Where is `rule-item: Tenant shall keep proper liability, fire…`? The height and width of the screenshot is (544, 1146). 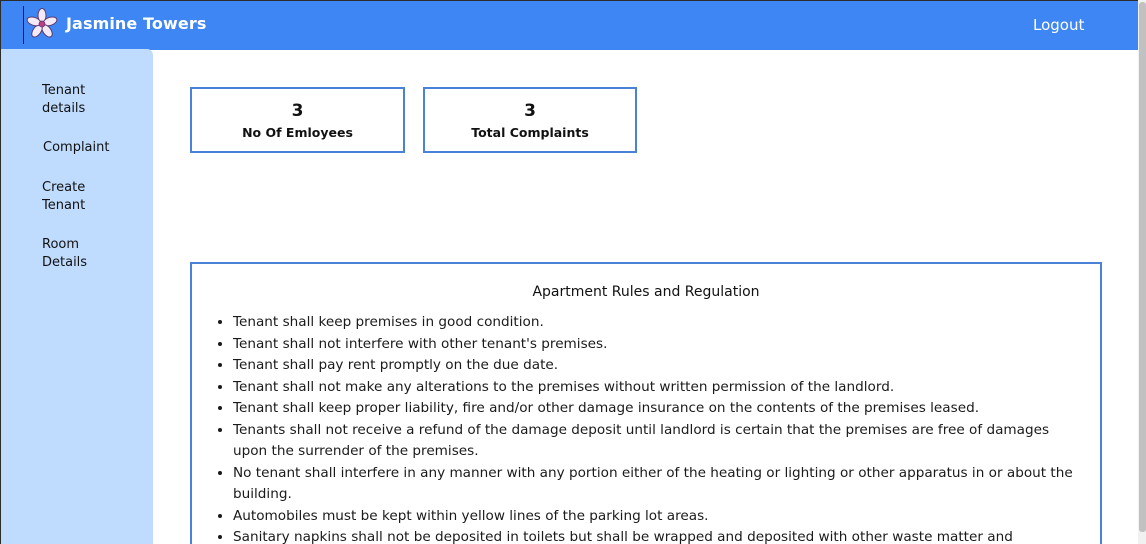 rule-item: Tenant shall keep proper liability, fire… is located at coordinates (653, 409).